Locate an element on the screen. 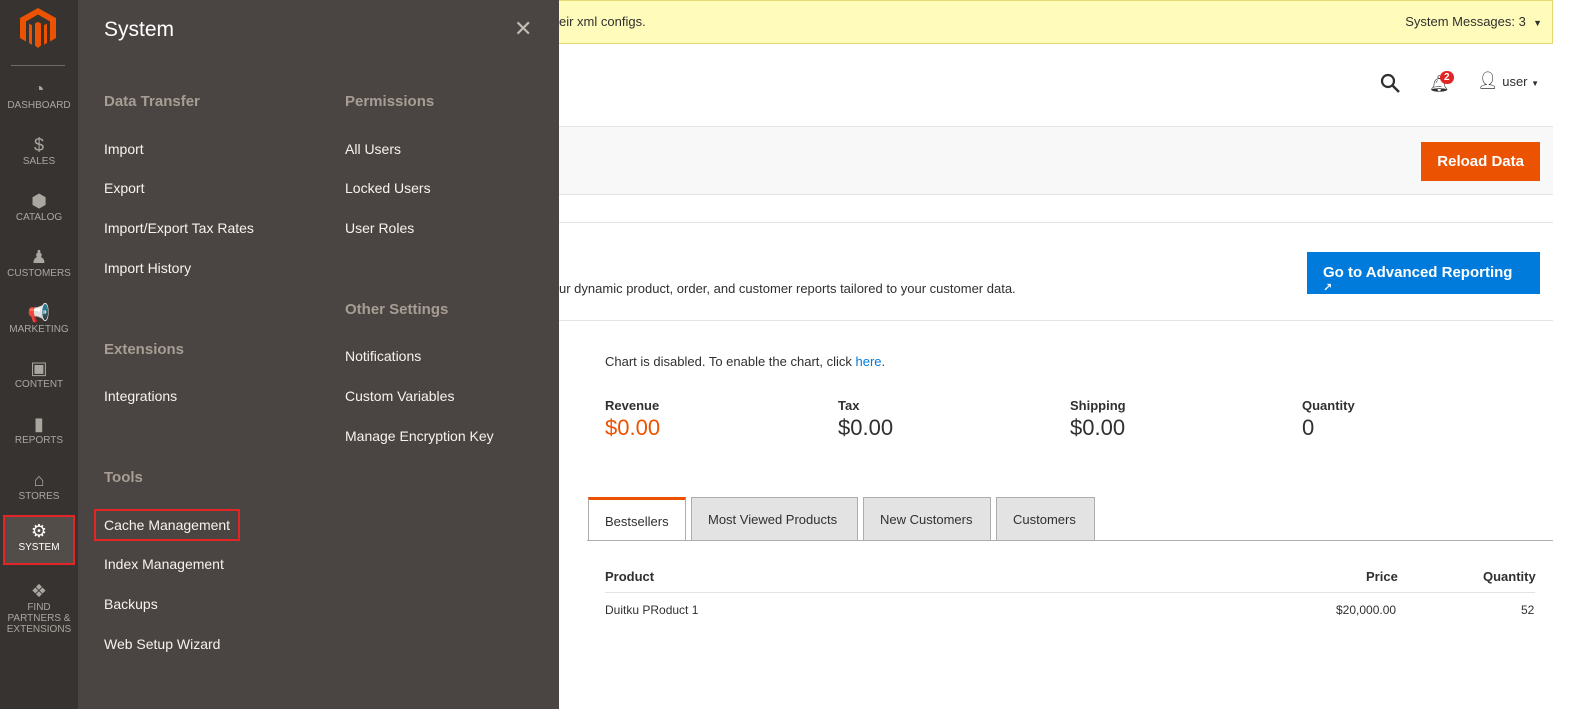 The height and width of the screenshot is (709, 1570). banner-message: eir xml configs. is located at coordinates (602, 21).